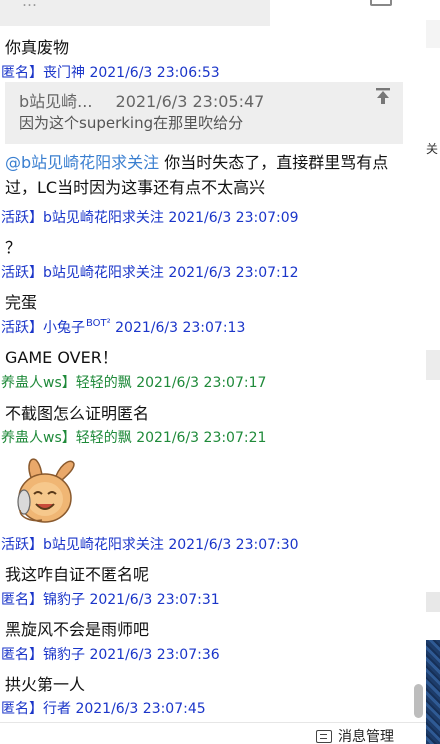 This screenshot has height=744, width=440. I want to click on timestamp: 2021/6/3 23:07:09, so click(233, 218).